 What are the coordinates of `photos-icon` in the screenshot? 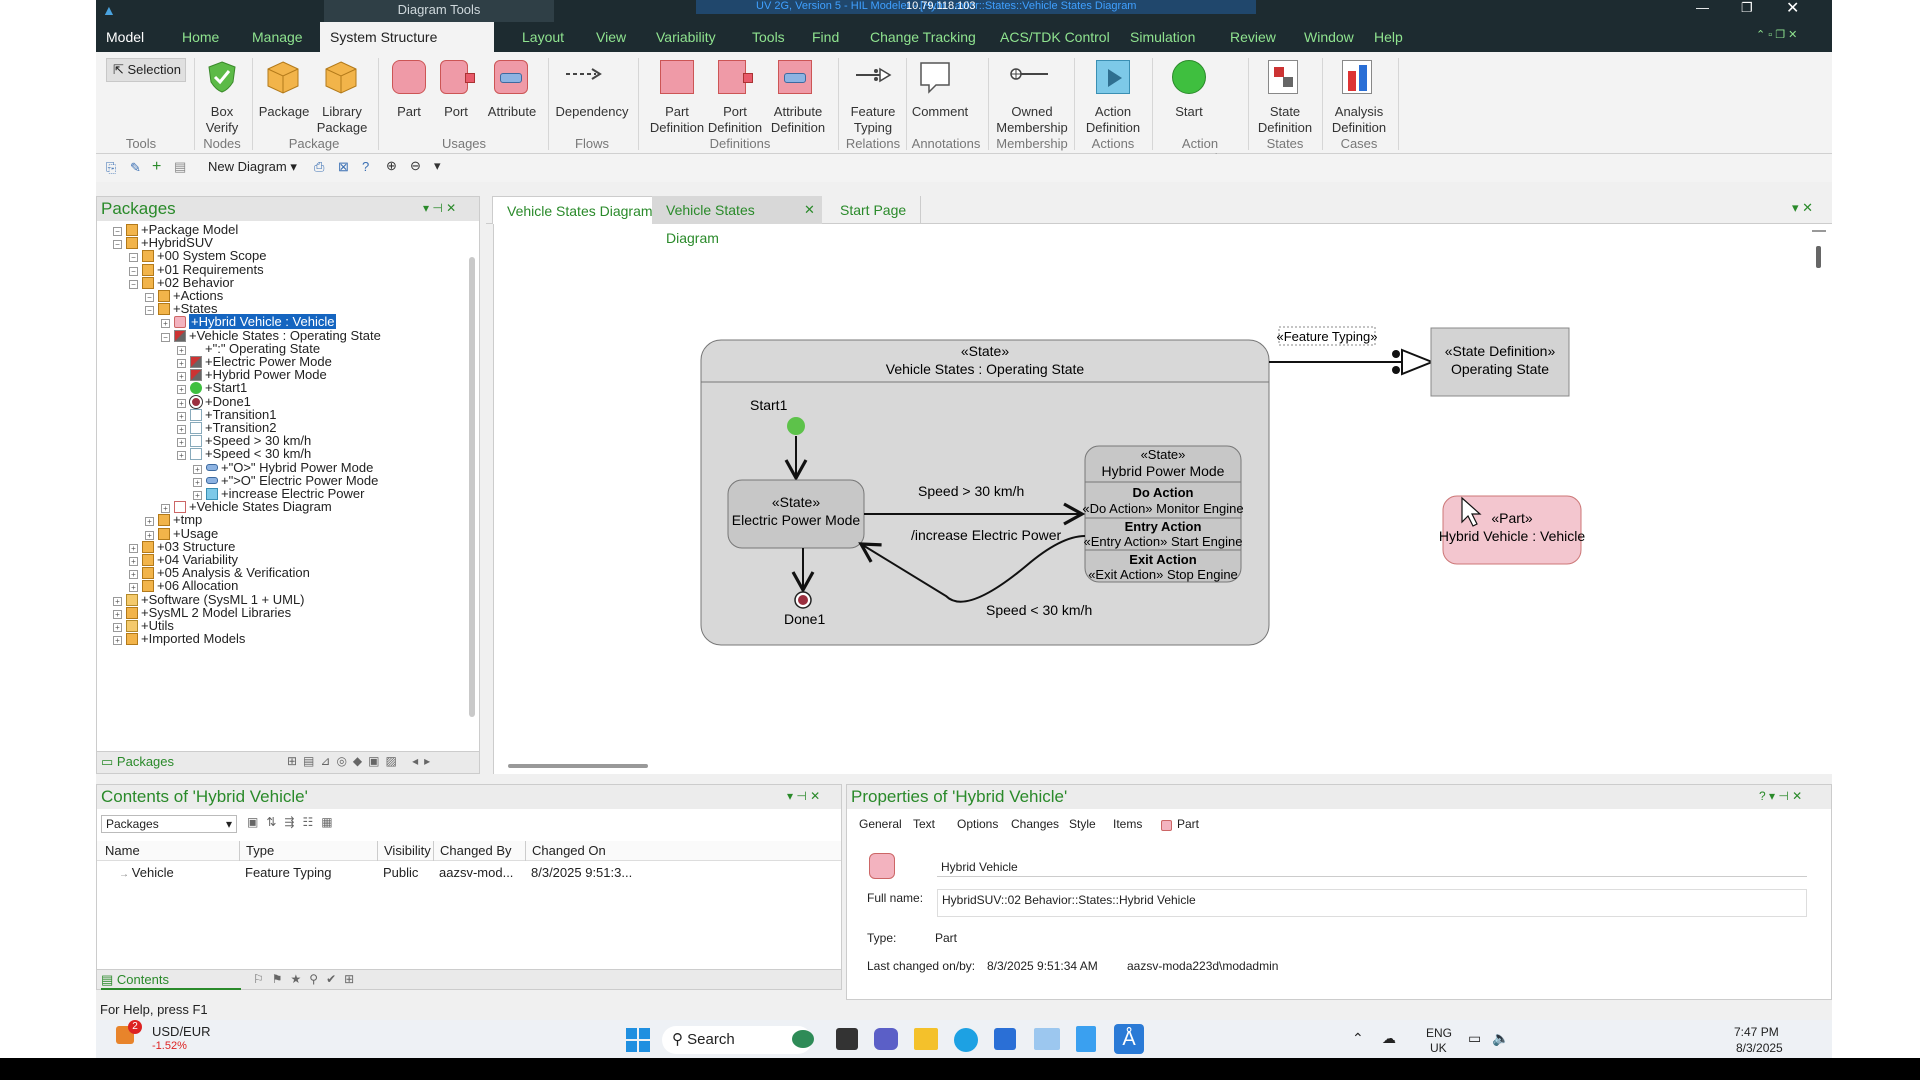 It's located at (1047, 1039).